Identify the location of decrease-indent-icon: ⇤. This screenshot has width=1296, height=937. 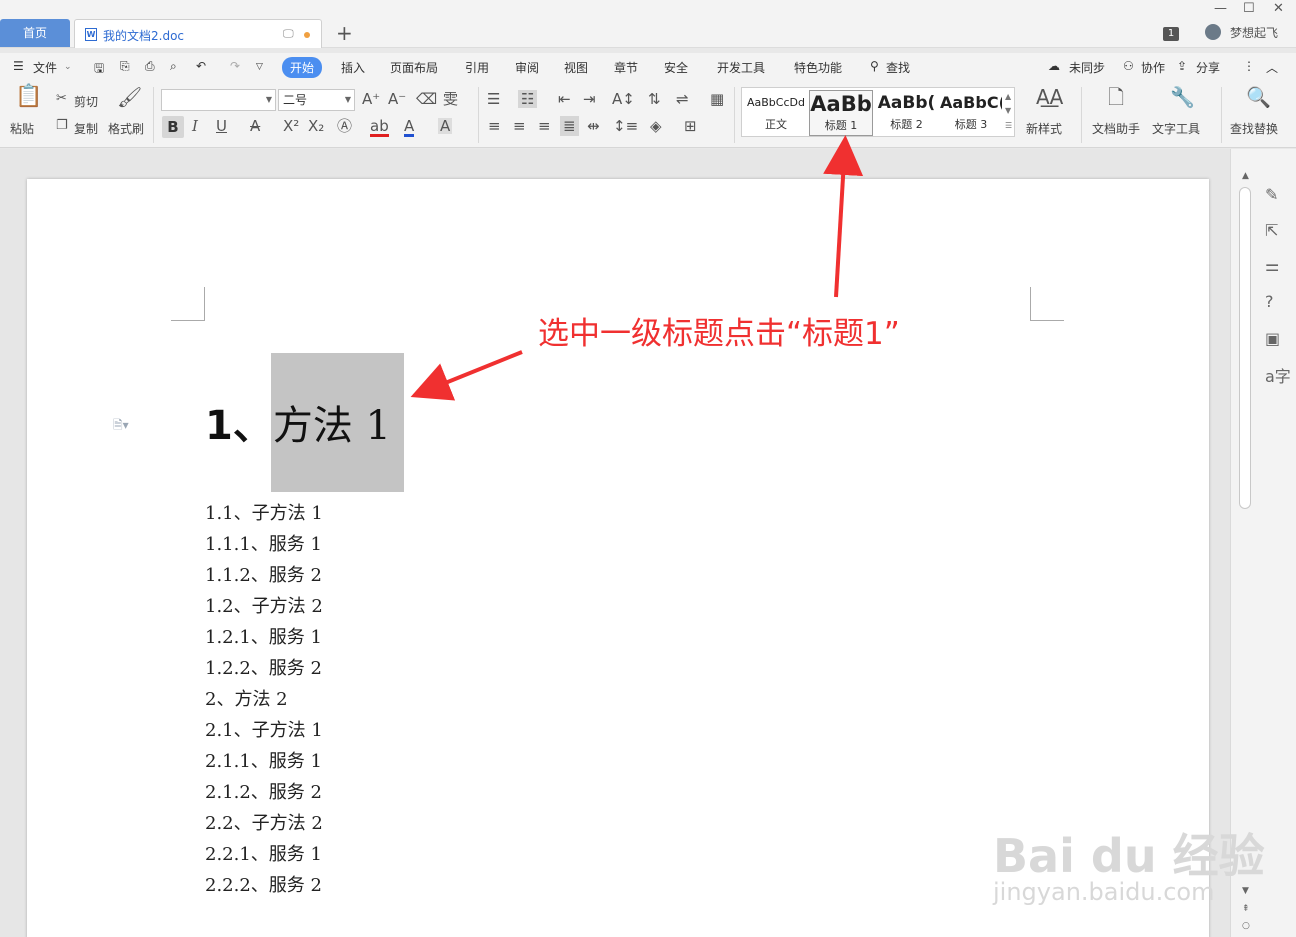
(564, 99).